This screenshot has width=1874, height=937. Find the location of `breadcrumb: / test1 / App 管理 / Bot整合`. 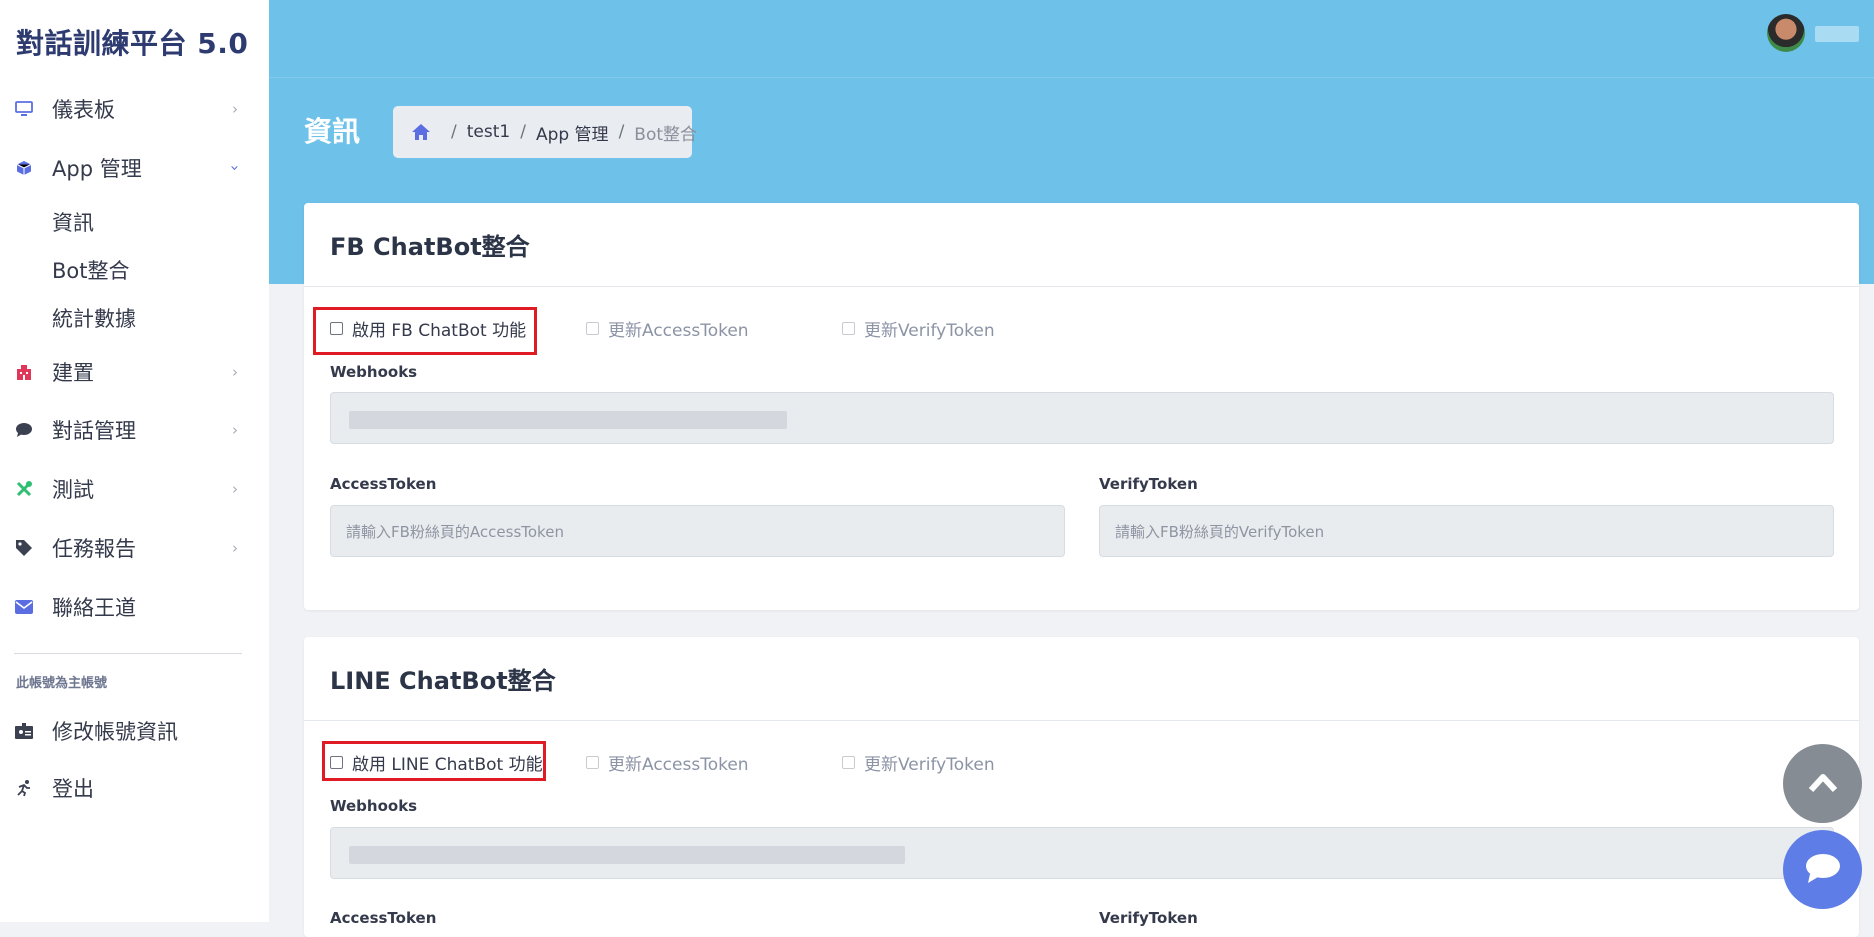

breadcrumb: / test1 / App 管理 / Bot整合 is located at coordinates (545, 132).